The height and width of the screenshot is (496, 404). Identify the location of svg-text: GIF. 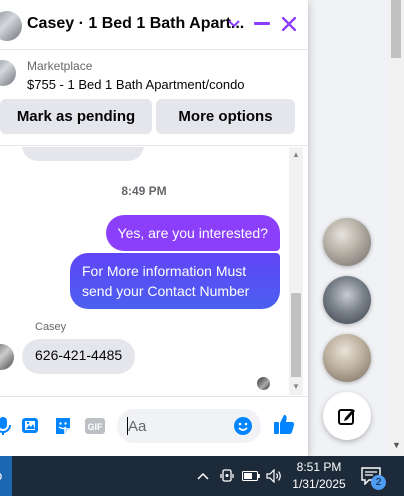
(96, 427).